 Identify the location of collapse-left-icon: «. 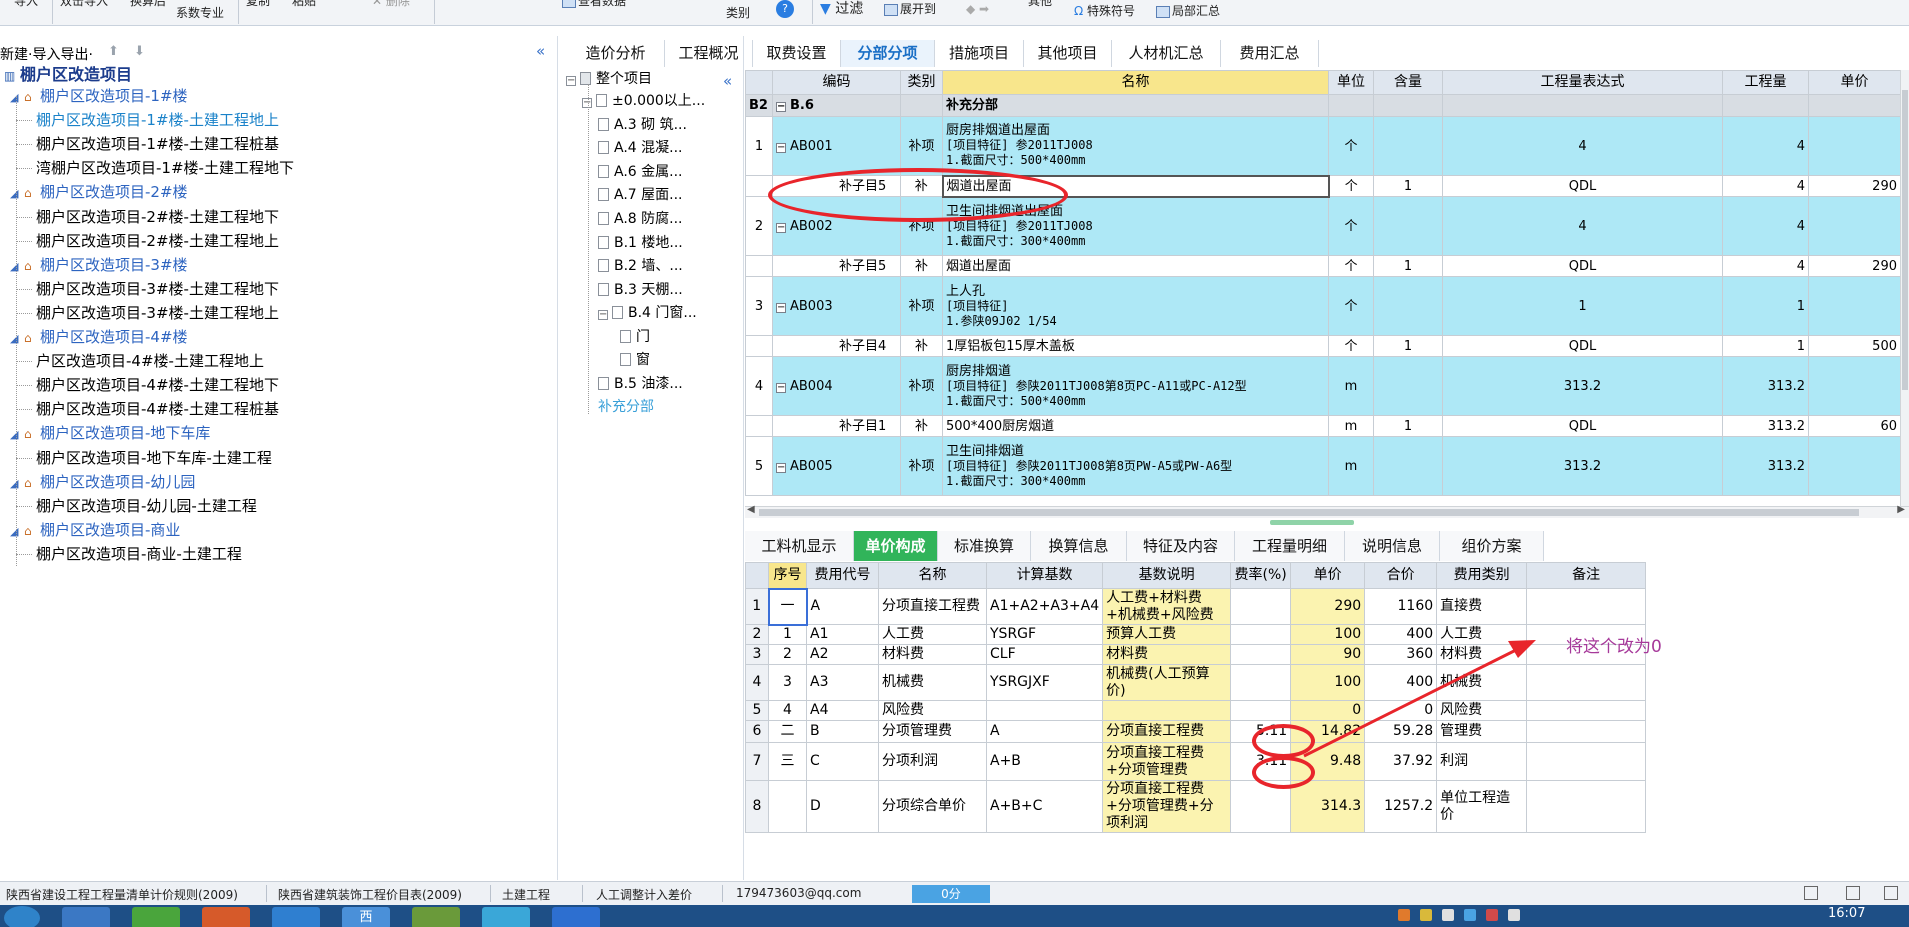
(540, 51).